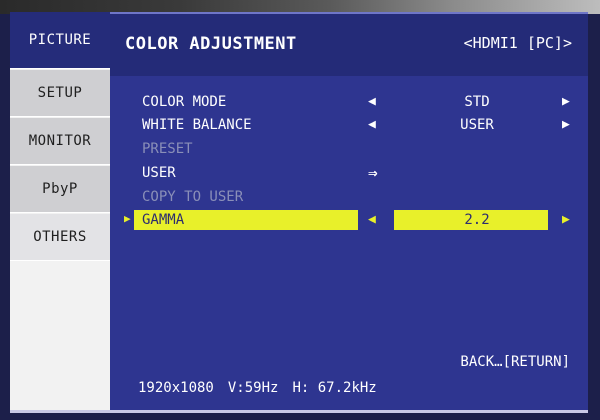 This screenshot has height=420, width=600. I want to click on user-label: USER, so click(159, 173).